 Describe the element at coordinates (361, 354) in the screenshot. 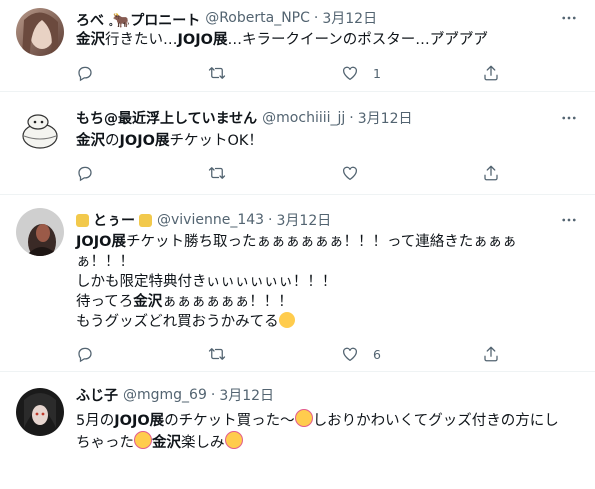

I see `like-button: 6` at that location.